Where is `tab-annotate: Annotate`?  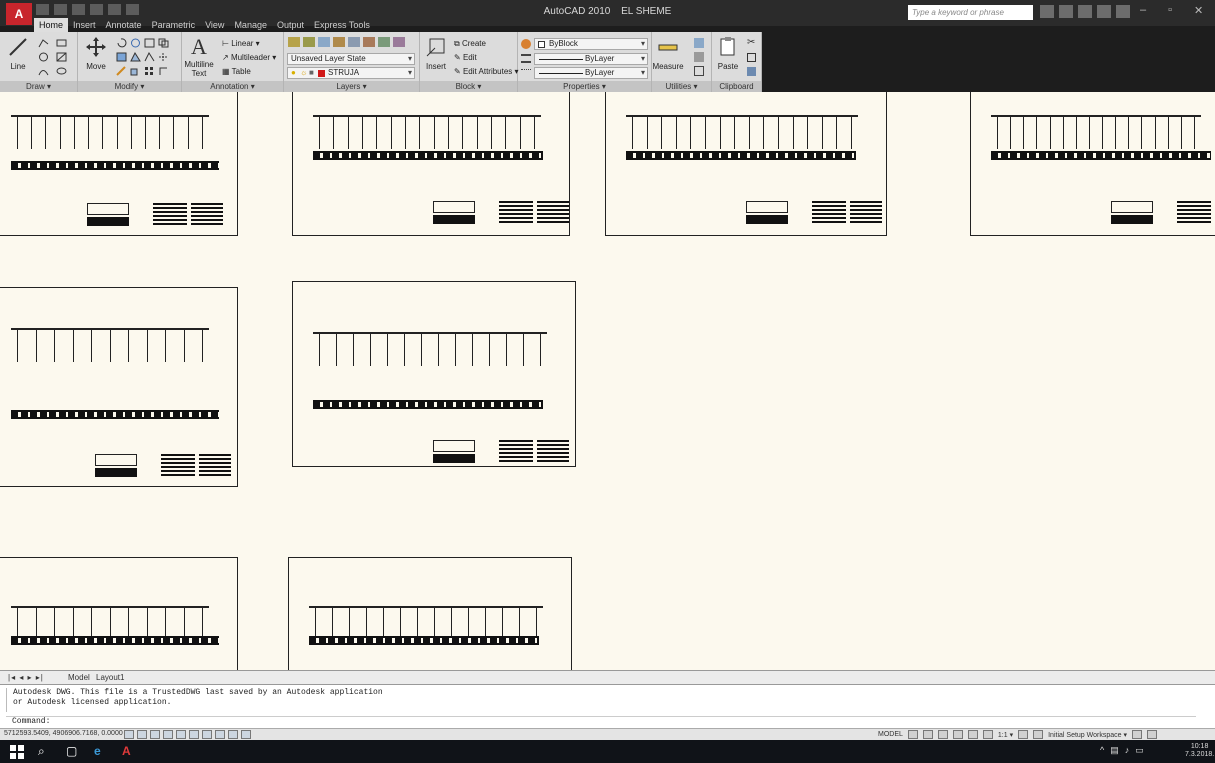 tab-annotate: Annotate is located at coordinates (124, 25).